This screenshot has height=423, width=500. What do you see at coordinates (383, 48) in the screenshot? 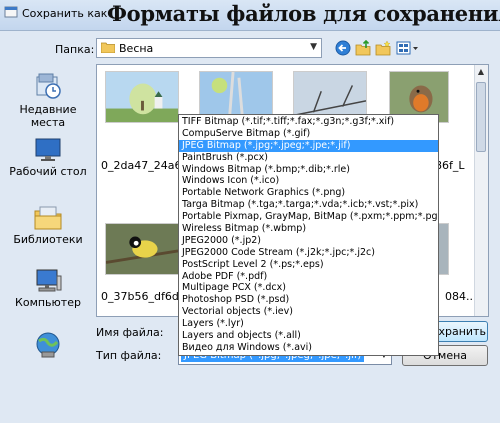
I see `new-folder-icon` at bounding box center [383, 48].